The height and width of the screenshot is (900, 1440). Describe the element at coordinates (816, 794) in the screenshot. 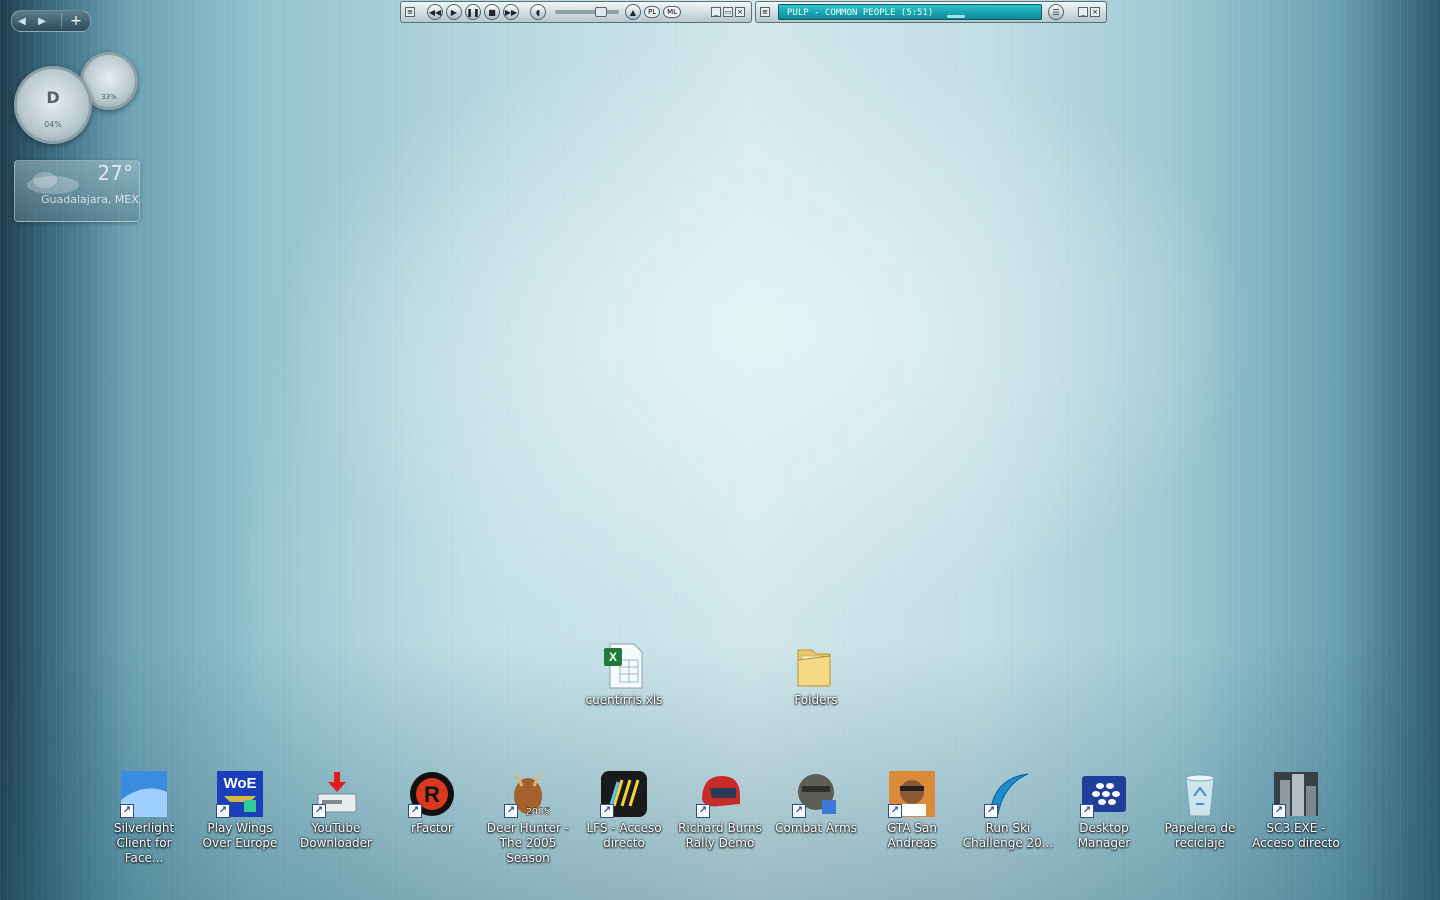

I see `combat-arms-icon: ↗` at that location.